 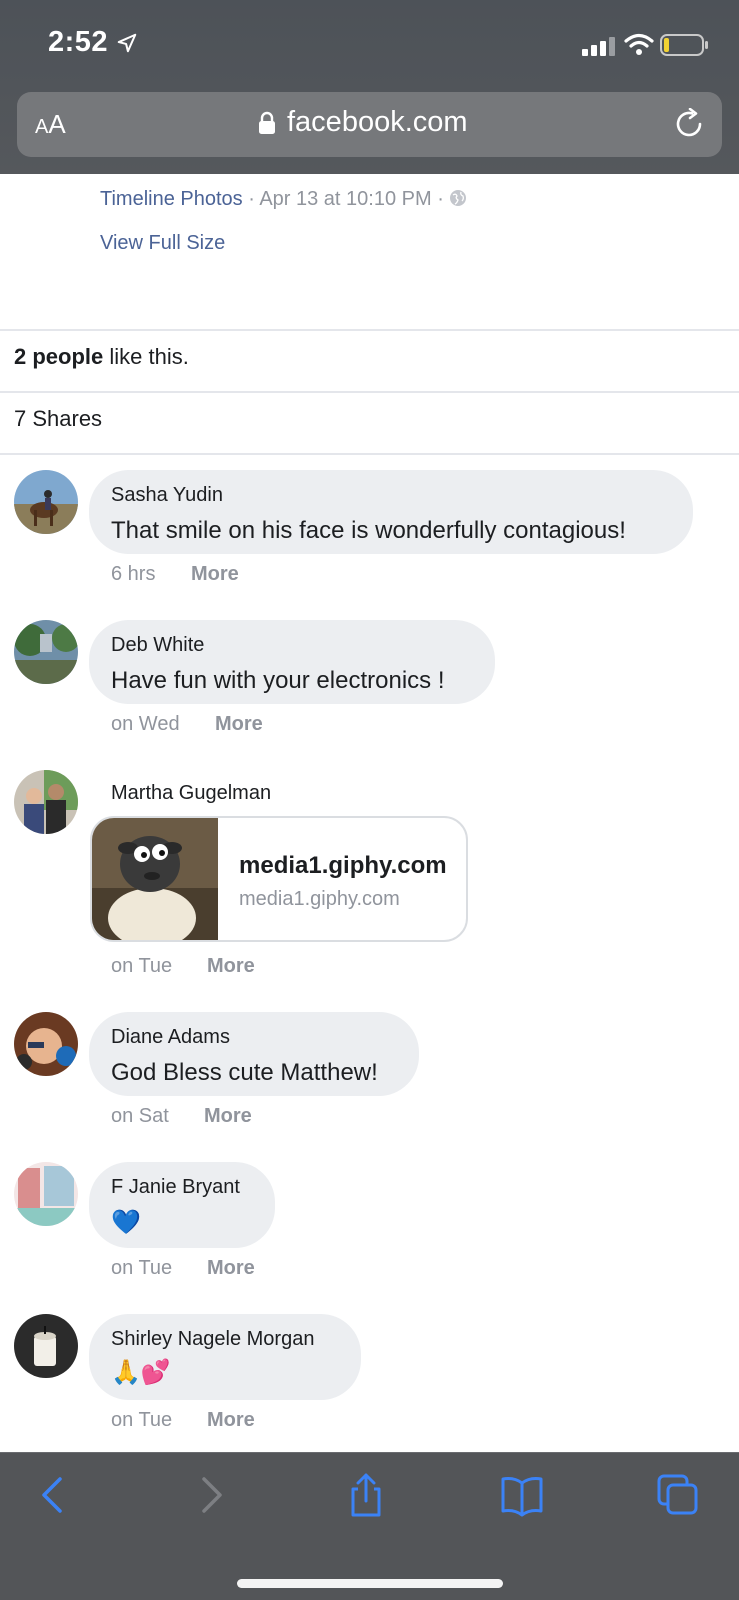 I want to click on text-size-button: AA, so click(x=50, y=124).